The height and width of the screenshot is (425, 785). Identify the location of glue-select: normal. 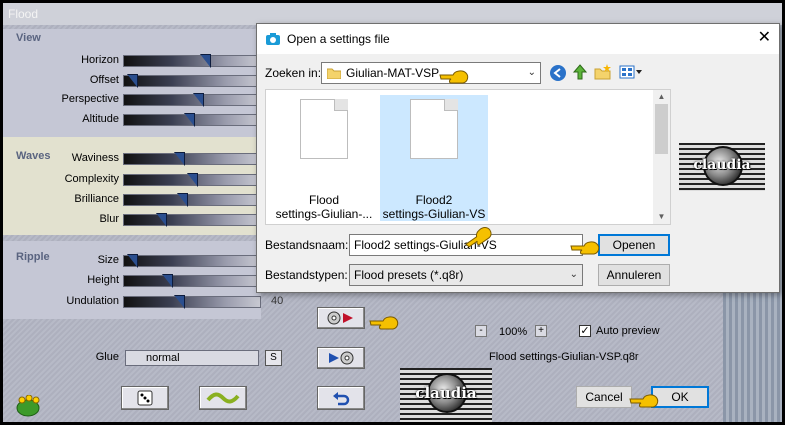
(192, 358).